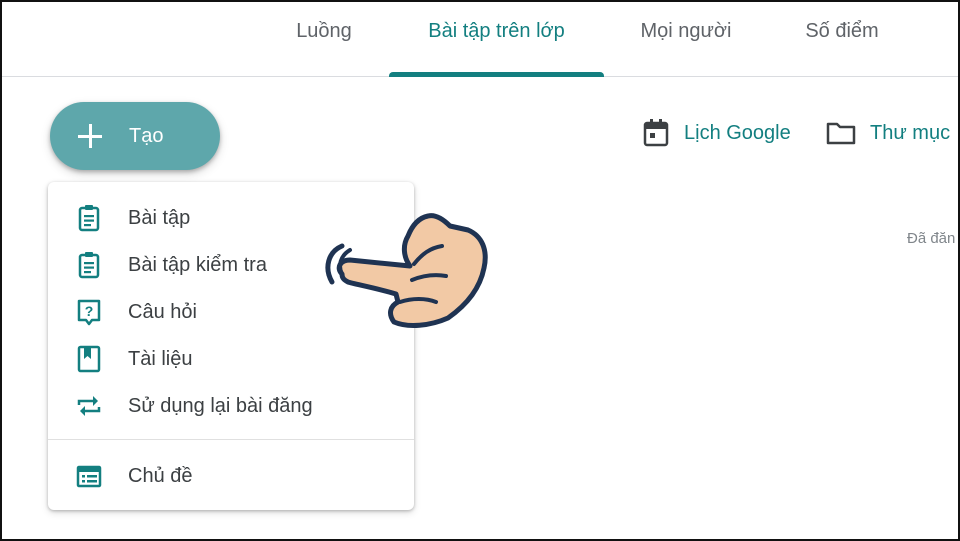 Image resolution: width=960 pixels, height=541 pixels. I want to click on top-tab-bar: Luồng Bài tập trên lớp Mọi người Số điểm, so click(480, 39).